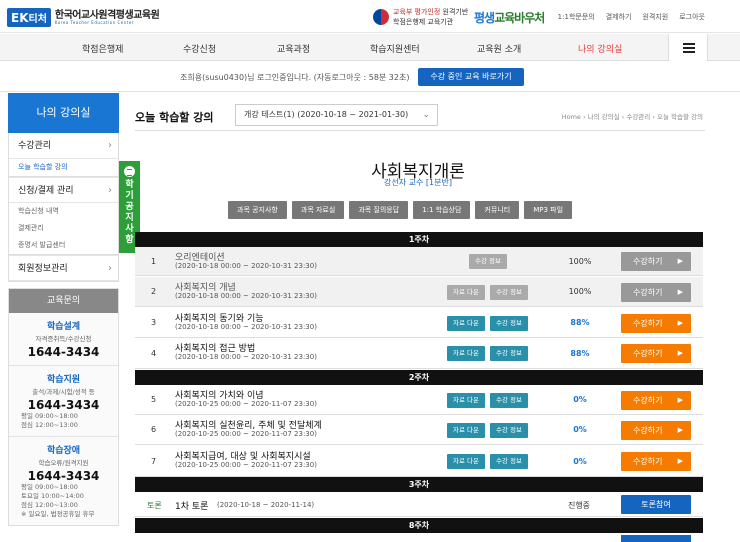 The width and height of the screenshot is (740, 542). Describe the element at coordinates (600, 48) in the screenshot. I see `nav-my-classroom: 나의 강의실` at that location.